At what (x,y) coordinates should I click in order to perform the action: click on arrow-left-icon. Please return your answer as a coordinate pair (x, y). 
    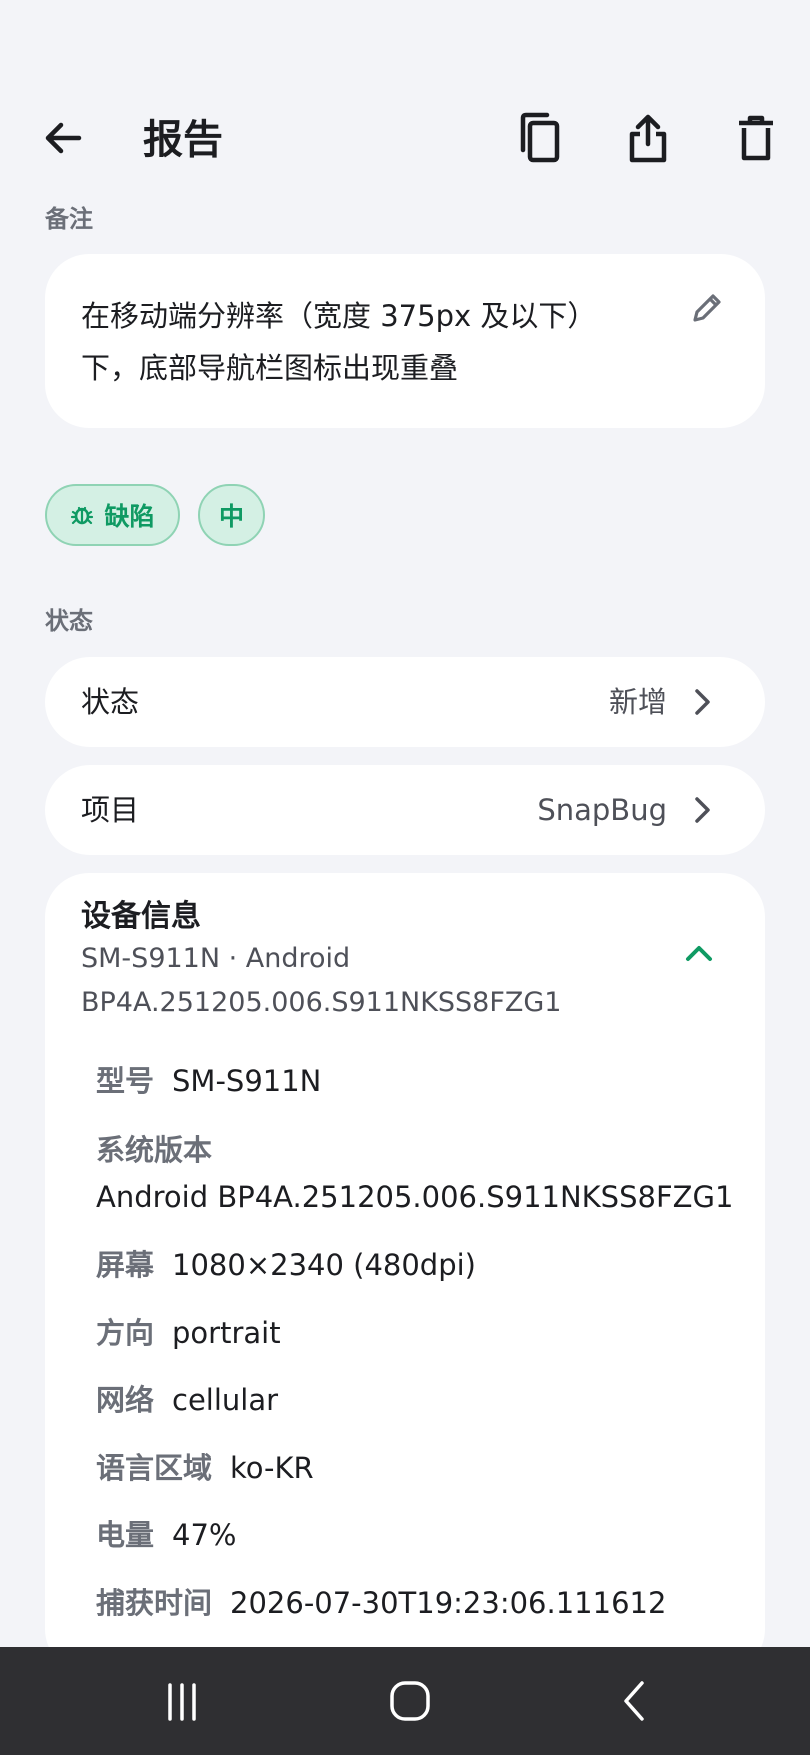
    Looking at the image, I should click on (63, 138).